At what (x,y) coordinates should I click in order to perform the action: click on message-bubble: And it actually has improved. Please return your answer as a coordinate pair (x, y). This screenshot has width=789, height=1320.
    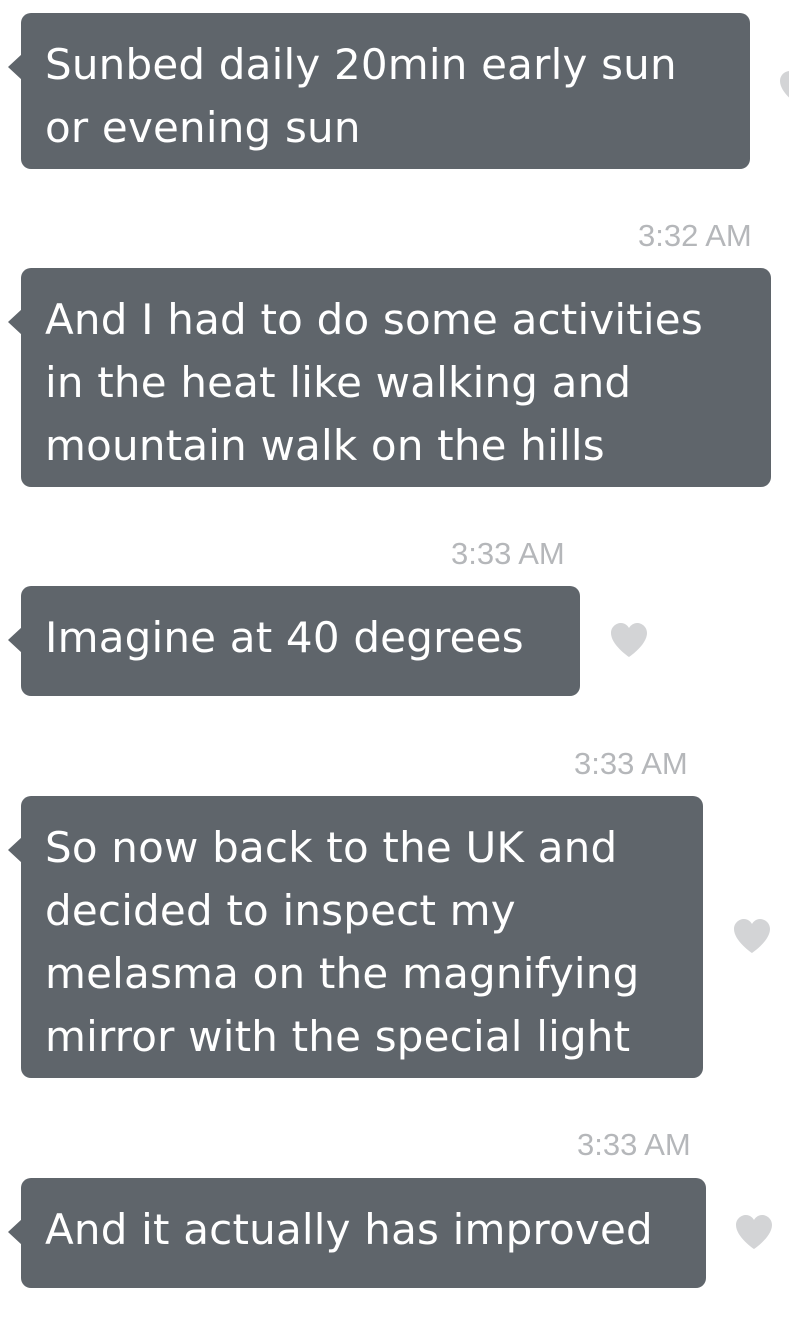
    Looking at the image, I should click on (357, 1233).